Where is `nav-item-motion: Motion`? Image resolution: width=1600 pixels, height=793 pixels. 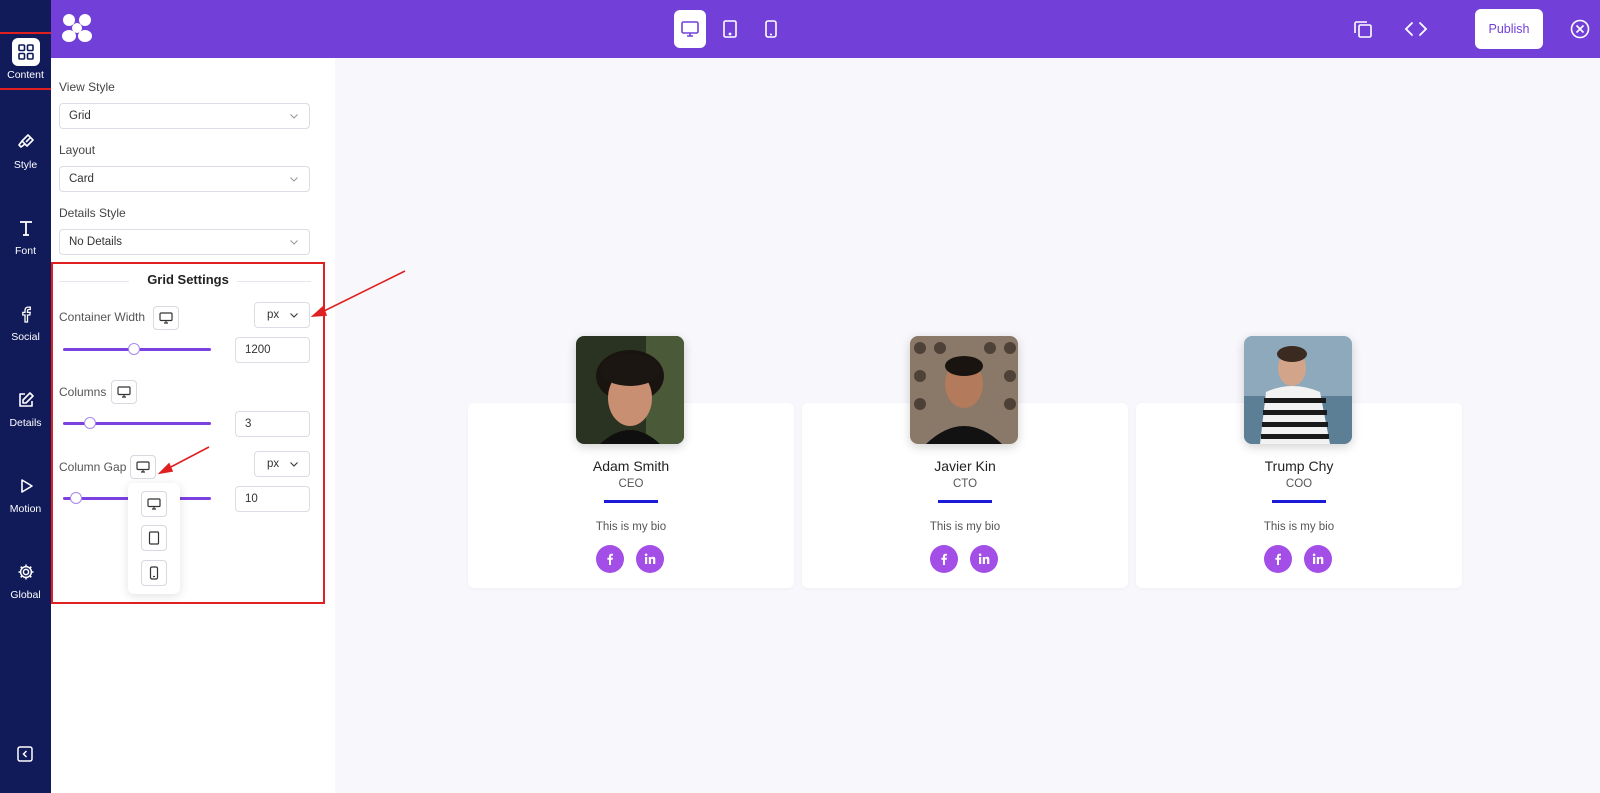
nav-item-motion: Motion is located at coordinates (25, 502).